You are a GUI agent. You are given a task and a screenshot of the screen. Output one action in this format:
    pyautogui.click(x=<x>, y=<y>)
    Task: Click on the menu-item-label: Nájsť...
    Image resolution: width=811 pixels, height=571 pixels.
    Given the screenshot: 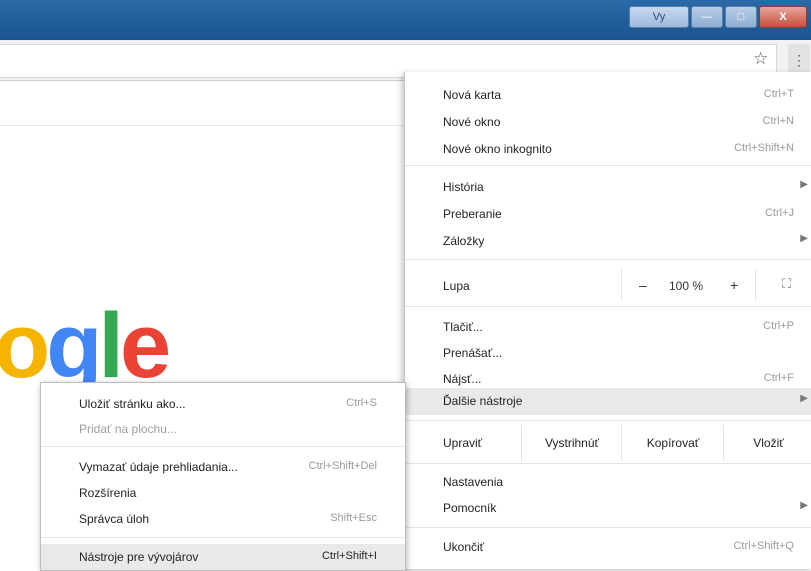 What is the action you would take?
    pyautogui.click(x=462, y=379)
    